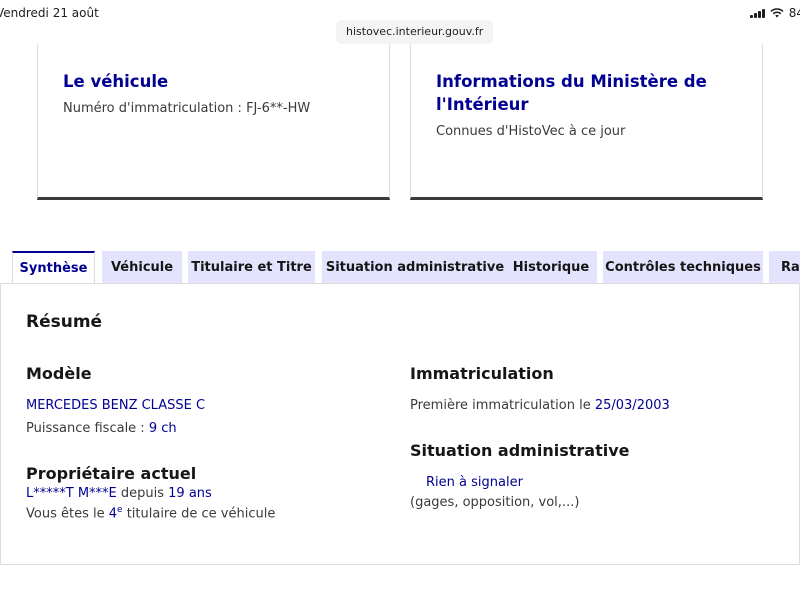 Image resolution: width=800 pixels, height=600 pixels. I want to click on titulaire-rank: Vous êtes le 4e titulaire de ce véhicule, so click(150, 513).